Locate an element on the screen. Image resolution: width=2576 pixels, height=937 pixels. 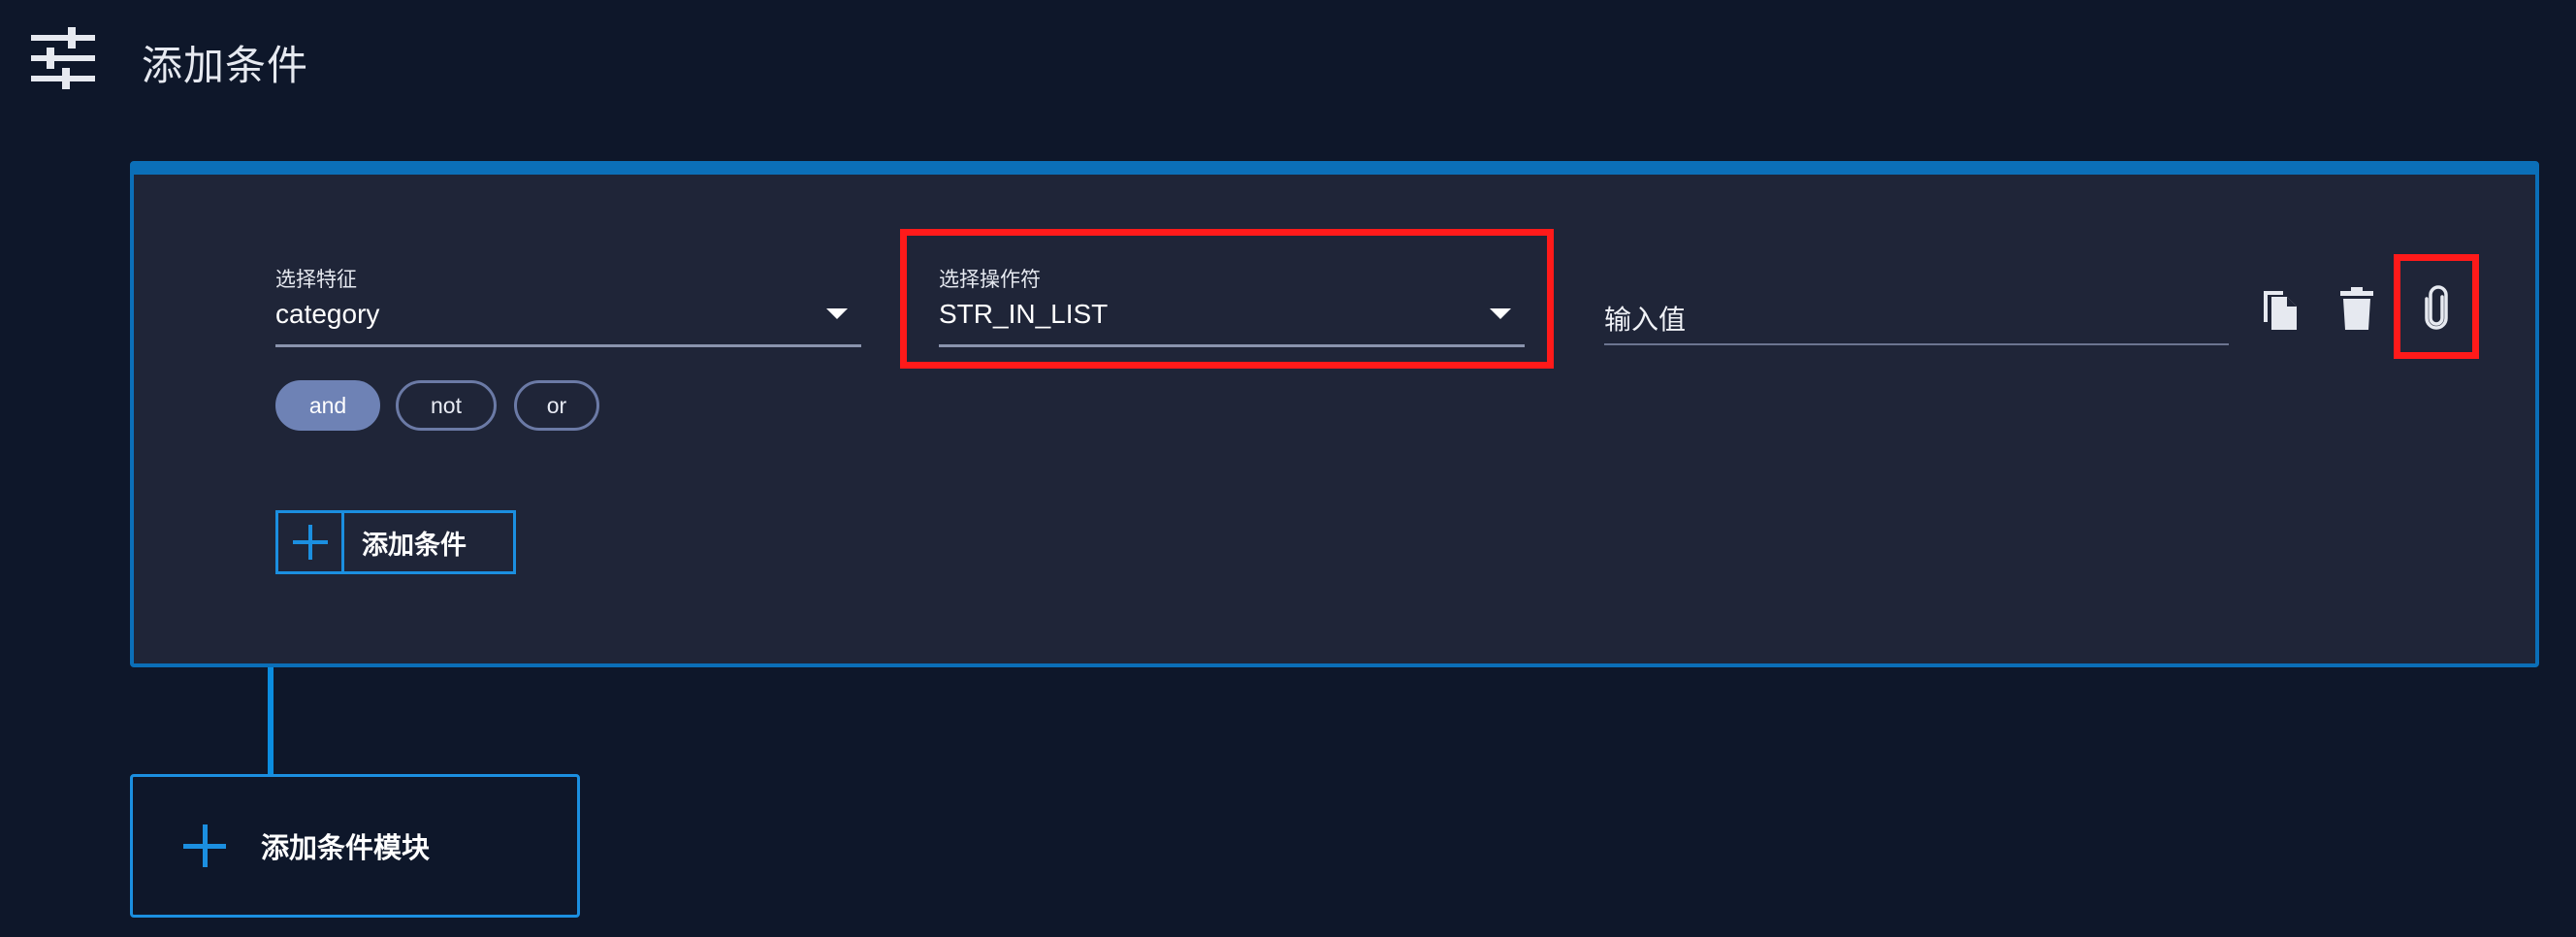
operator-select-label: 选择操作符 is located at coordinates (990, 280).